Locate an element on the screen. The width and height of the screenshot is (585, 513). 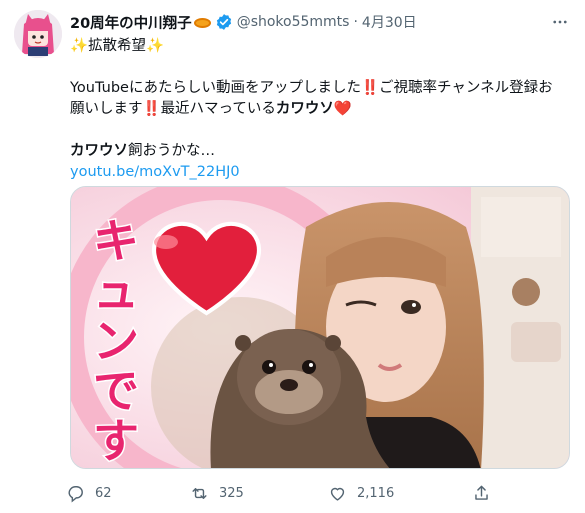
like-button: 2,116 is located at coordinates (361, 493).